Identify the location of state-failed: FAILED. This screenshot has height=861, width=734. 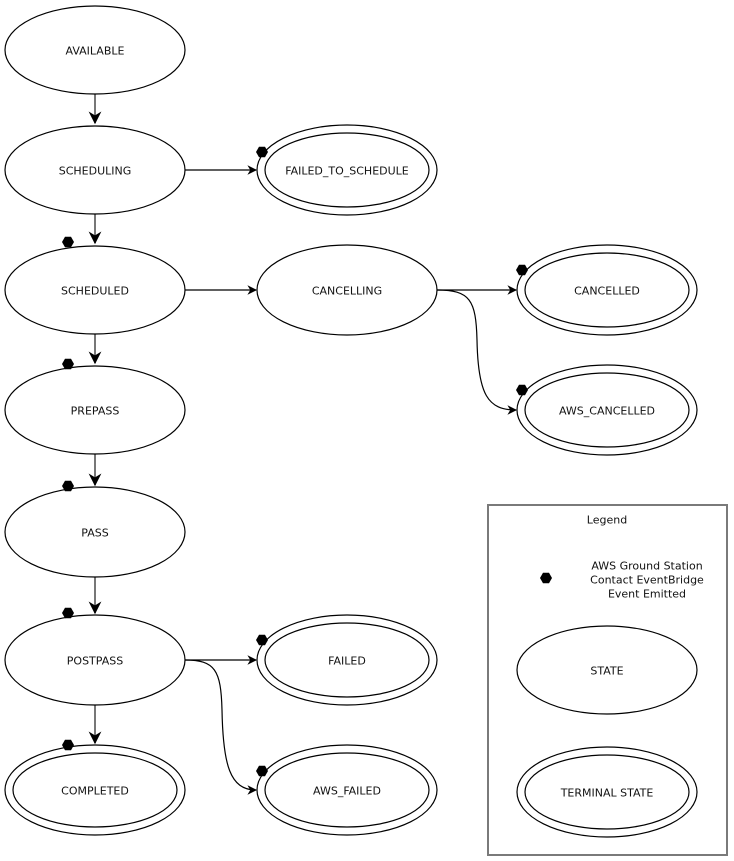
(347, 660).